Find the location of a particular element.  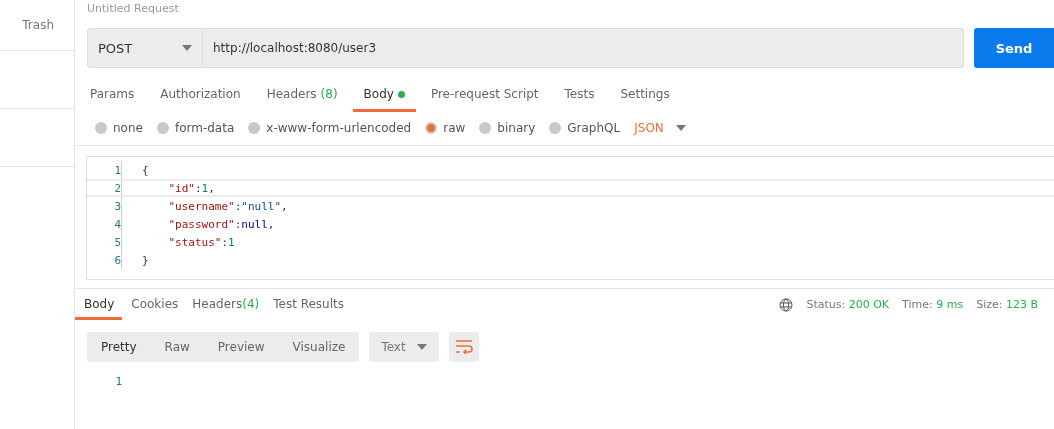

request-tab: Body is located at coordinates (384, 97).